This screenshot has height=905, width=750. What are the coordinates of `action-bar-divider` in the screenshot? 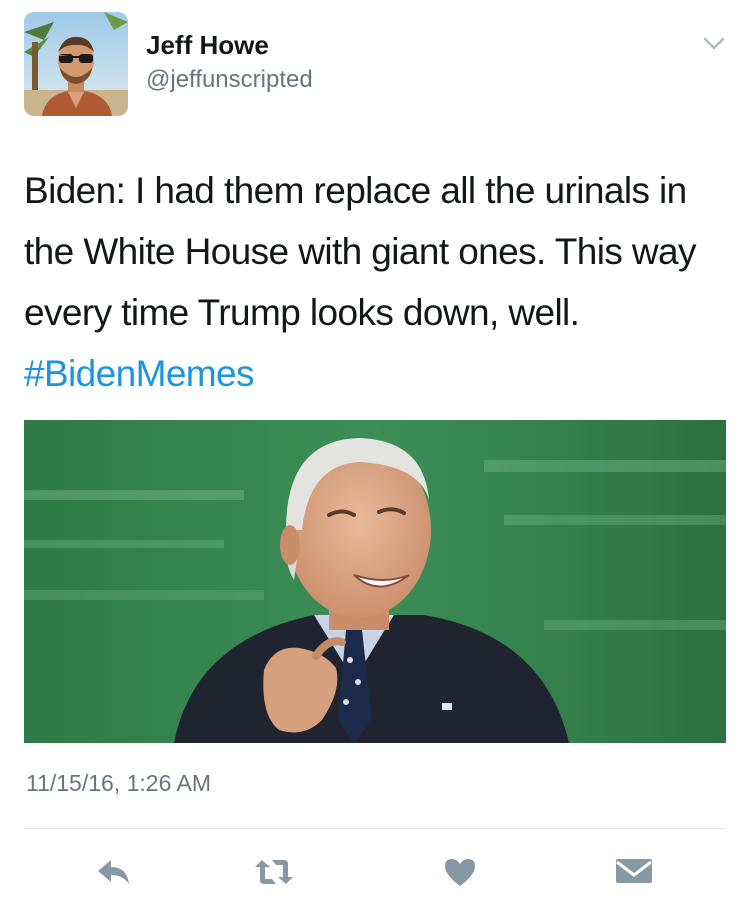 It's located at (375, 828).